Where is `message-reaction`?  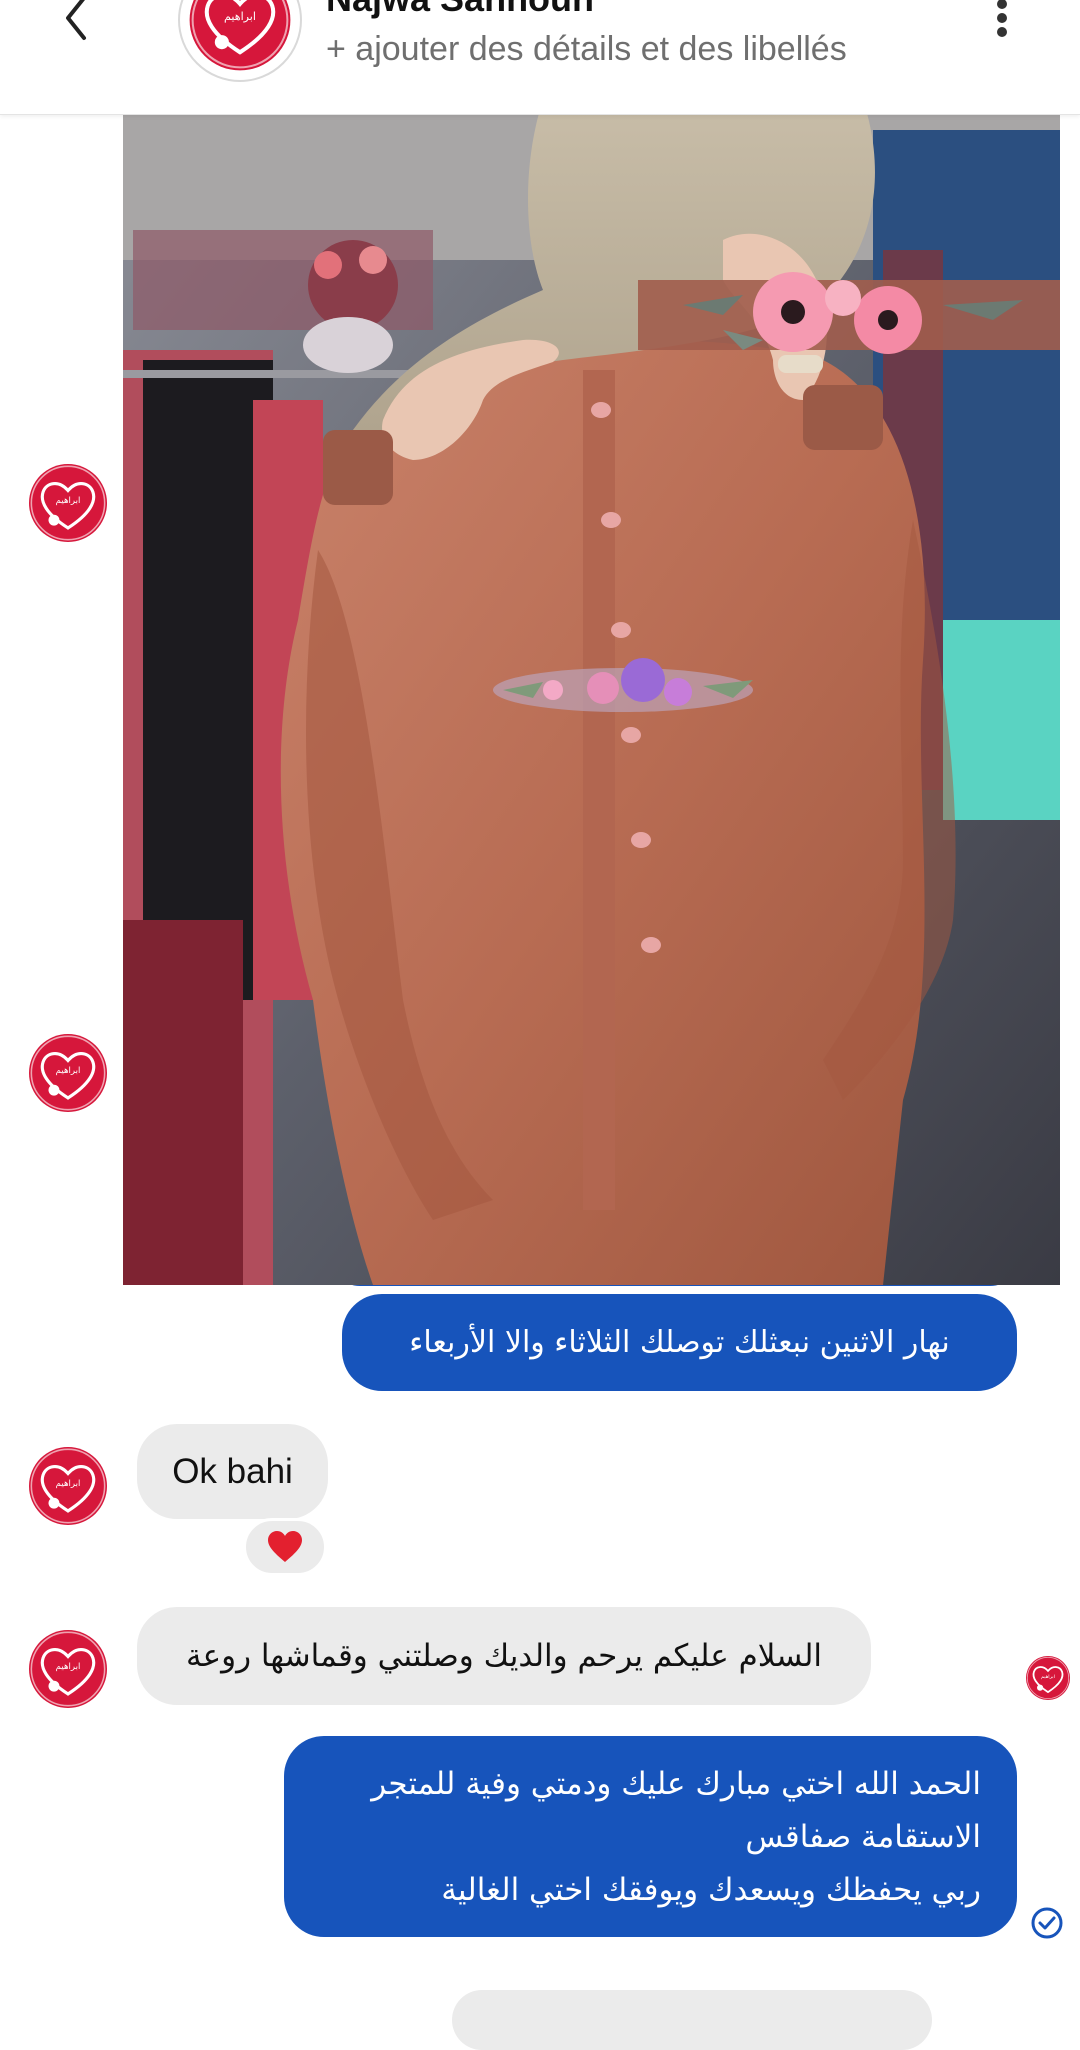
message-reaction is located at coordinates (285, 1547).